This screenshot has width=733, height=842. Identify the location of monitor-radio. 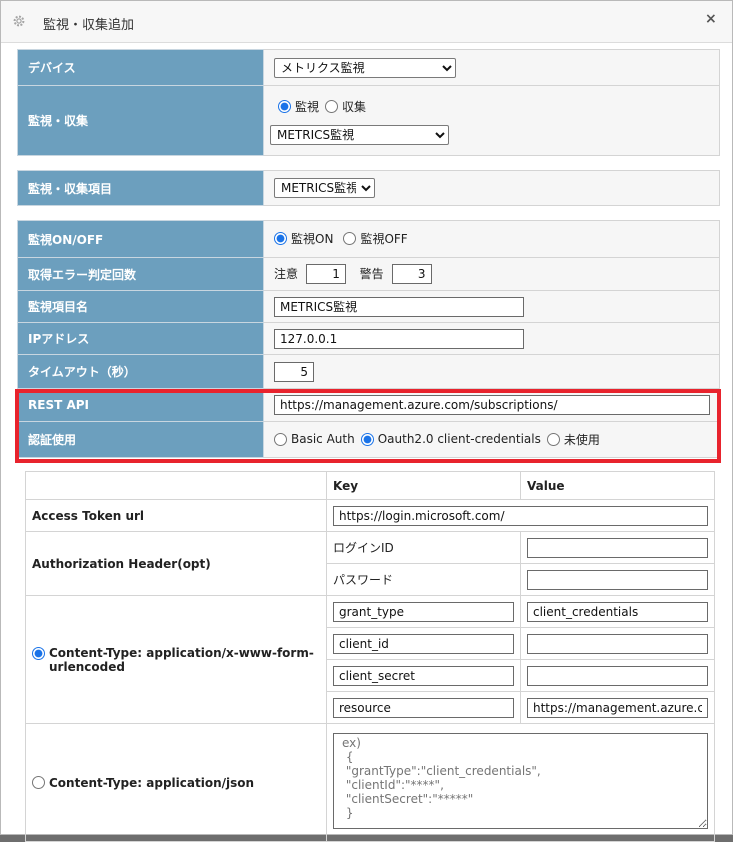
(284, 106).